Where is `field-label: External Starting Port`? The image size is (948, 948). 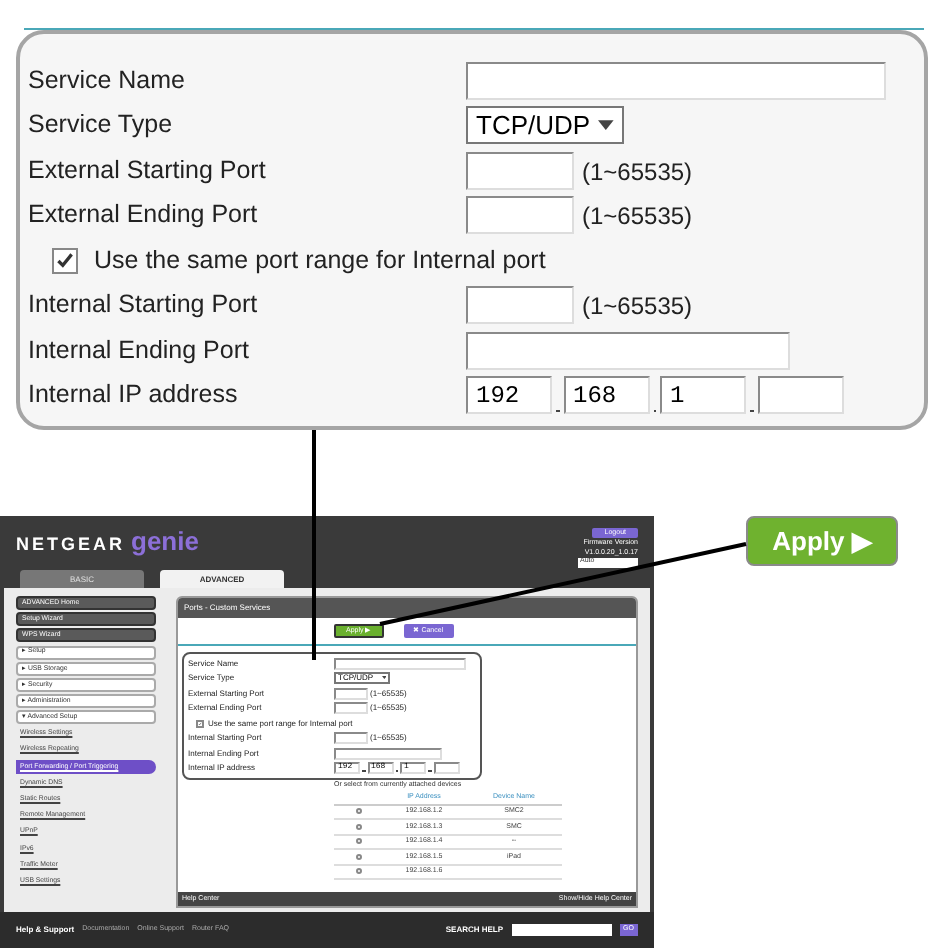 field-label: External Starting Port is located at coordinates (147, 169).